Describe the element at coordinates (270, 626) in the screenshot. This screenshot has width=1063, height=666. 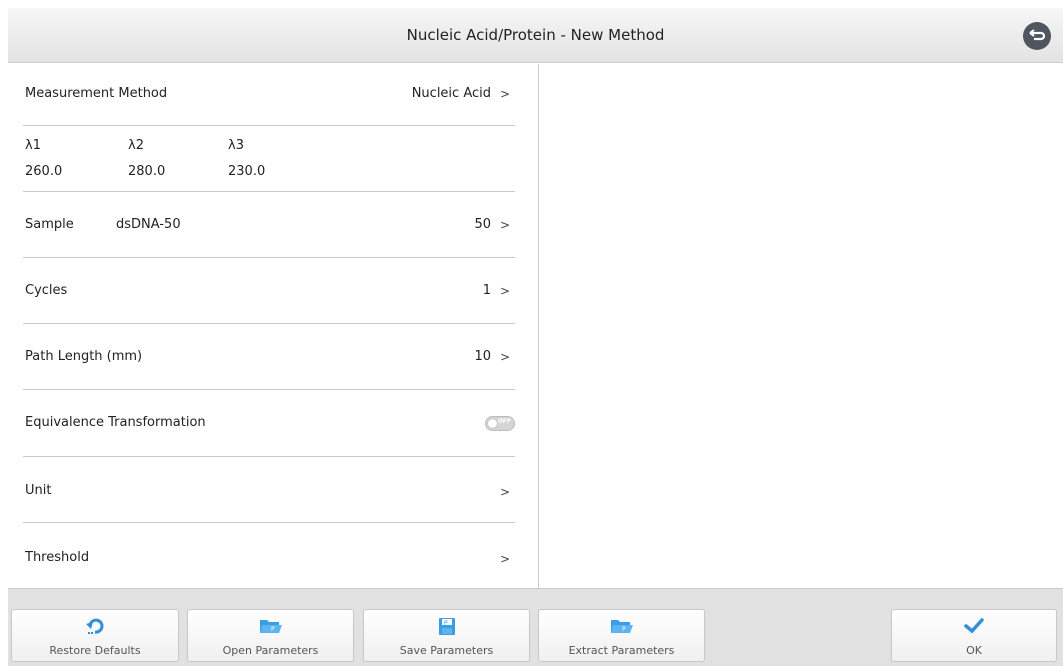
I see `folder-open-icon: P` at that location.